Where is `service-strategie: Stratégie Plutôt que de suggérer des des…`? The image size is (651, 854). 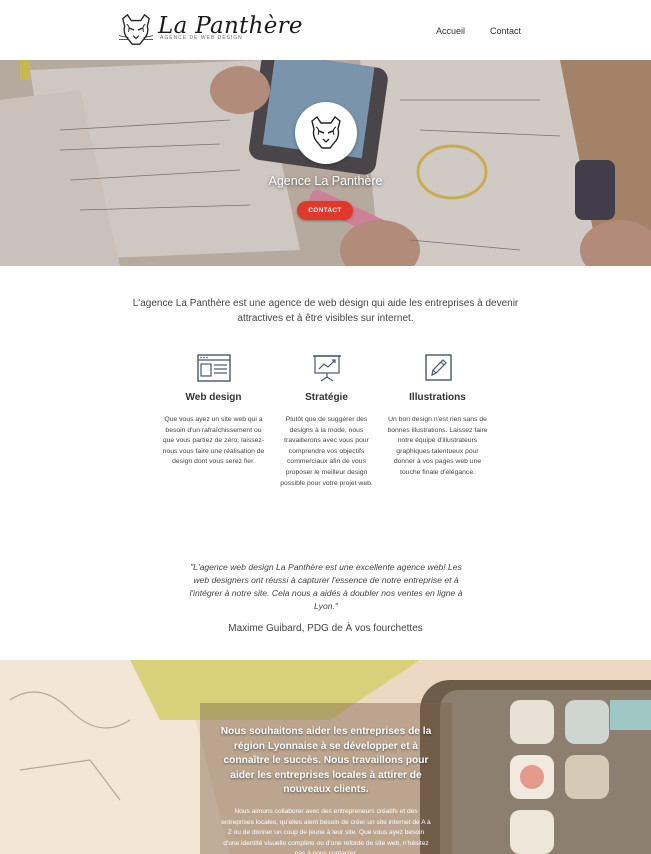
service-strategie: Stratégie Plutôt que de suggérer des des… is located at coordinates (326, 421).